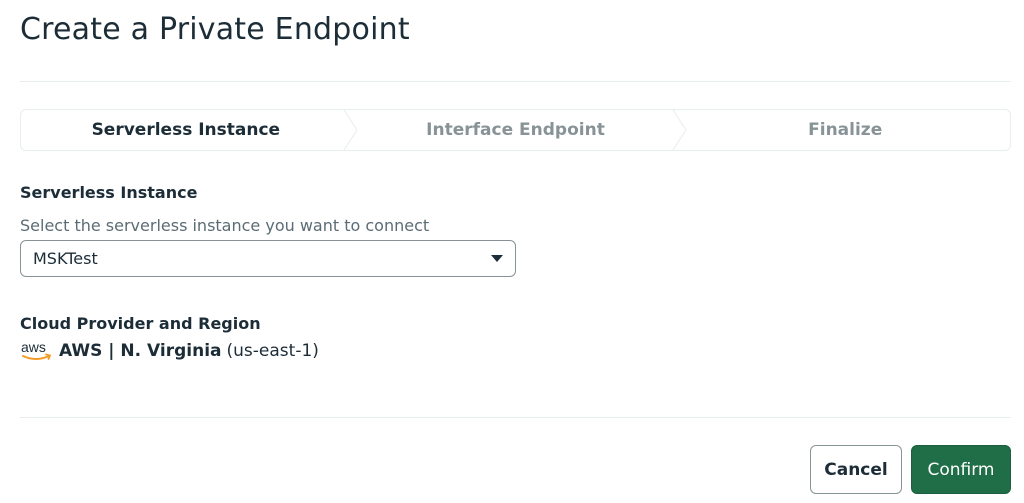 The width and height of the screenshot is (1024, 503). I want to click on cloud-provider-region-label: Cloud Provider and Region, so click(140, 323).